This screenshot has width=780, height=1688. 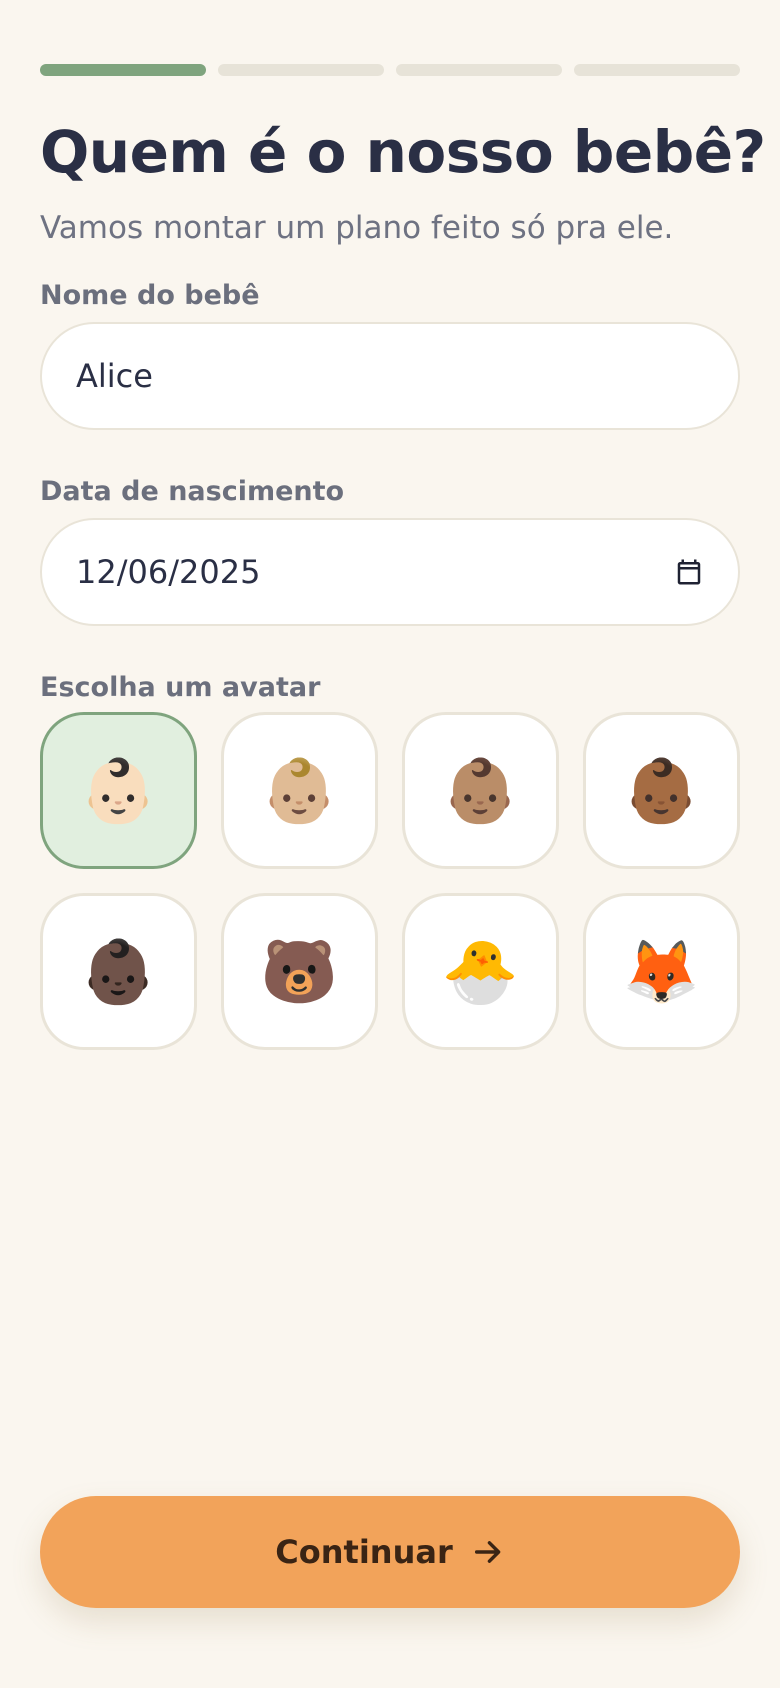 I want to click on avatar-option-baby-light: 👶🏻, so click(x=118, y=790).